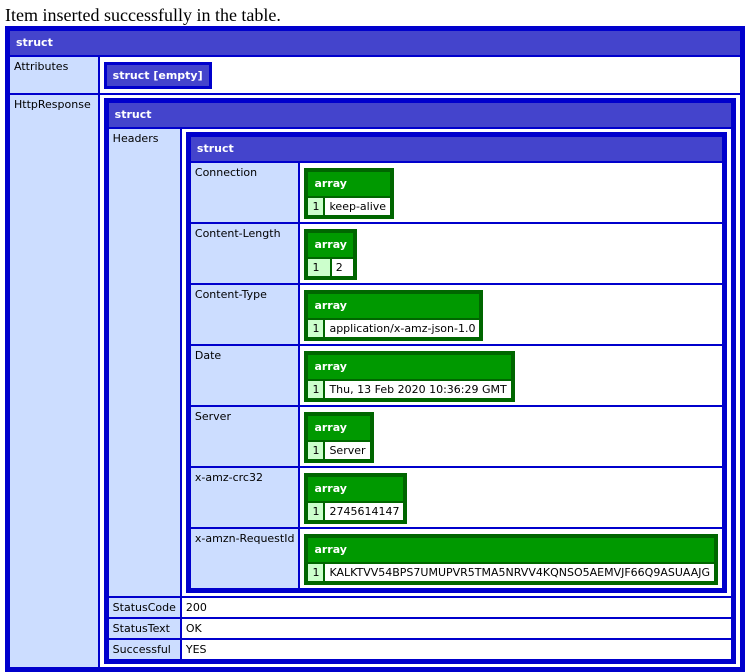  I want to click on header-array: array 1 Server, so click(339, 437).